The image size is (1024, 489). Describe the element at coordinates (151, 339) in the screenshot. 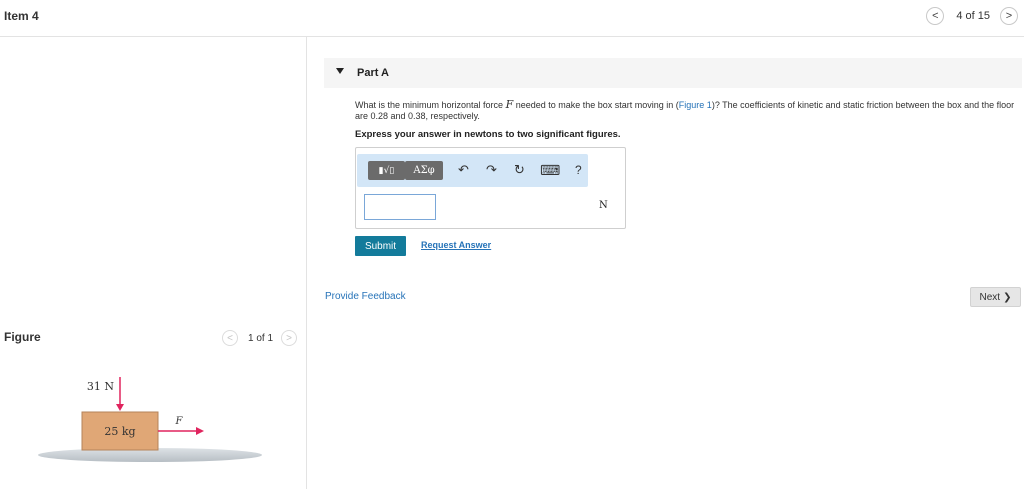

I see `figure-header: Figure < 1 of 1 >` at that location.